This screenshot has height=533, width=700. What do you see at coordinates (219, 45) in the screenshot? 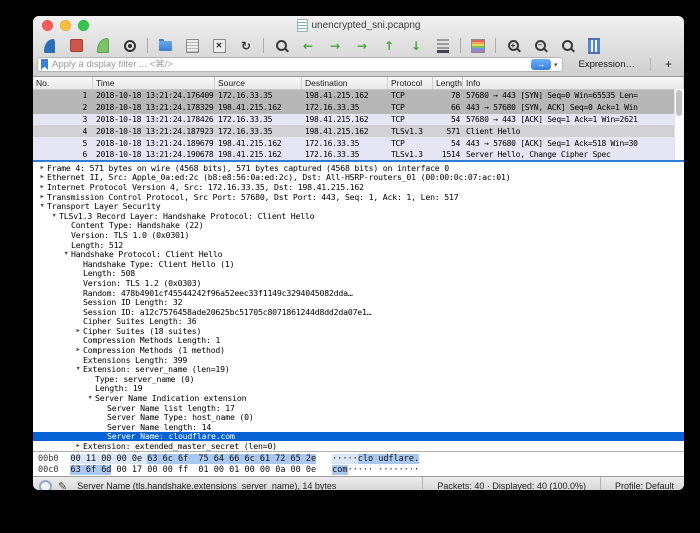
I see `close-file-button` at bounding box center [219, 45].